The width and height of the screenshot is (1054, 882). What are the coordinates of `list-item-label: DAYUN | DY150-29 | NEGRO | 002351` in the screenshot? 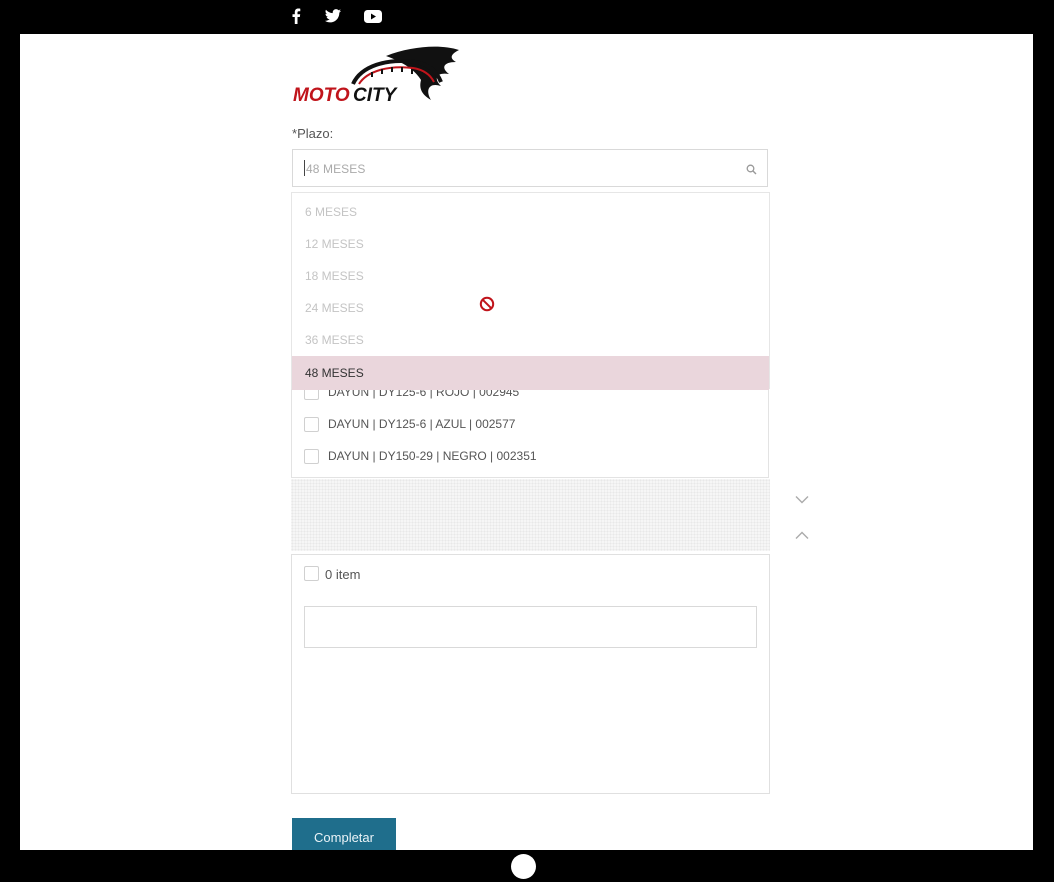 It's located at (432, 456).